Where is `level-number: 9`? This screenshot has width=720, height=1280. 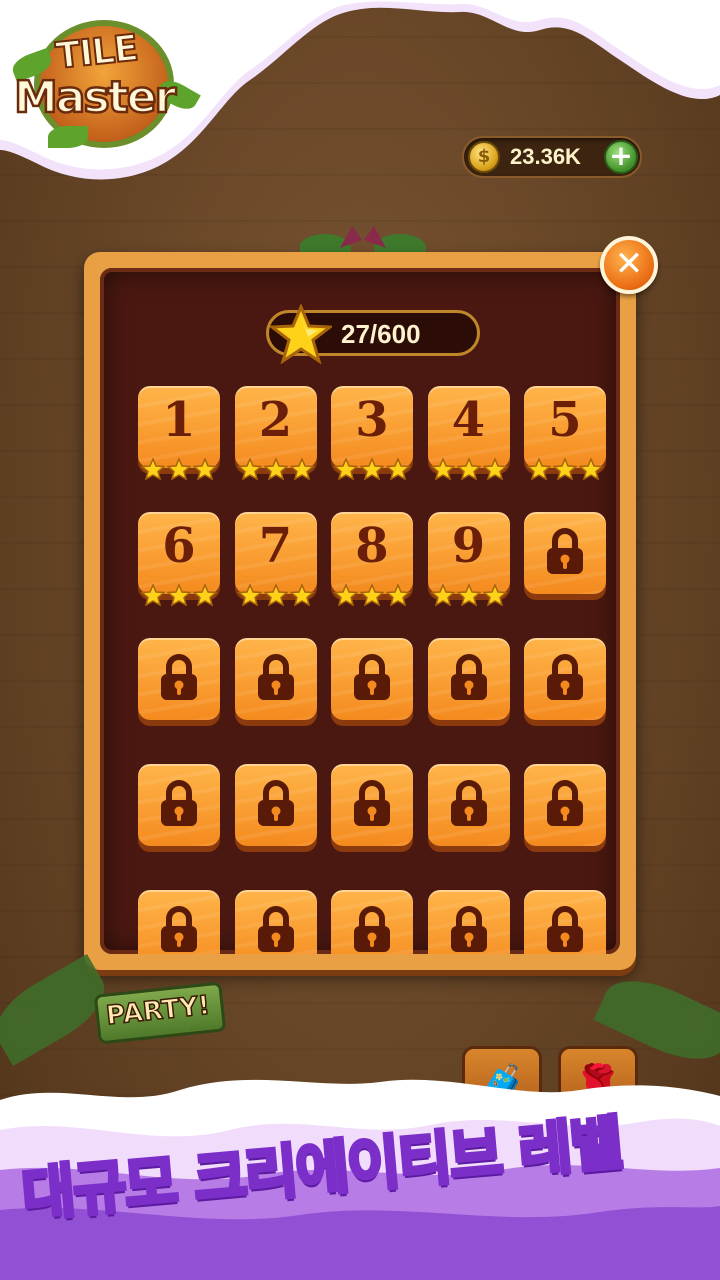
level-number: 9 is located at coordinates (468, 546).